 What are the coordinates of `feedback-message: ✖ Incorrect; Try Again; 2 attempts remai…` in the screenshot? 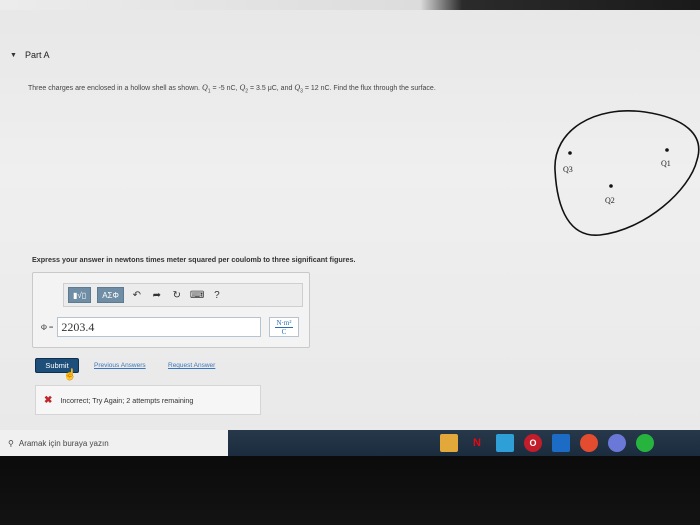 It's located at (148, 400).